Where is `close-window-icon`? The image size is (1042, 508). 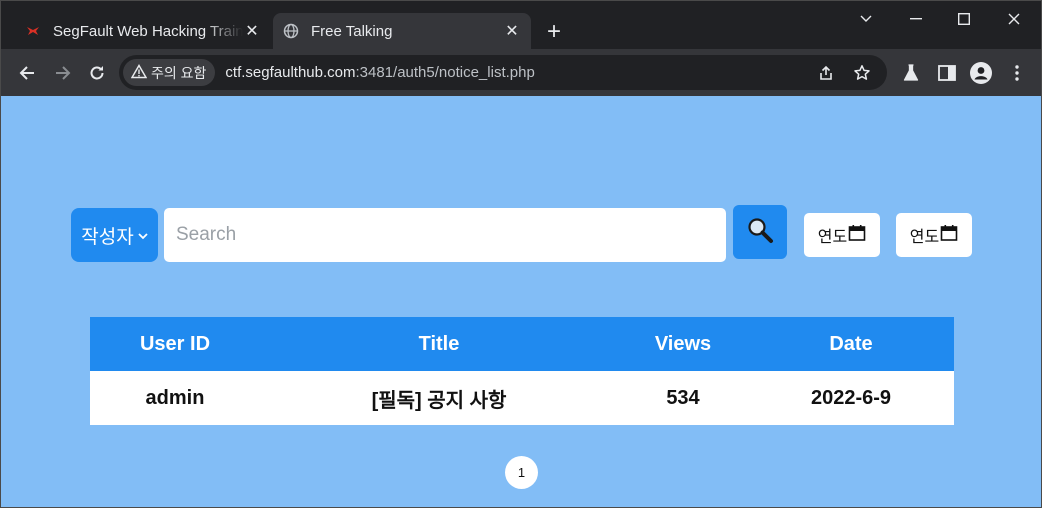 close-window-icon is located at coordinates (1014, 19).